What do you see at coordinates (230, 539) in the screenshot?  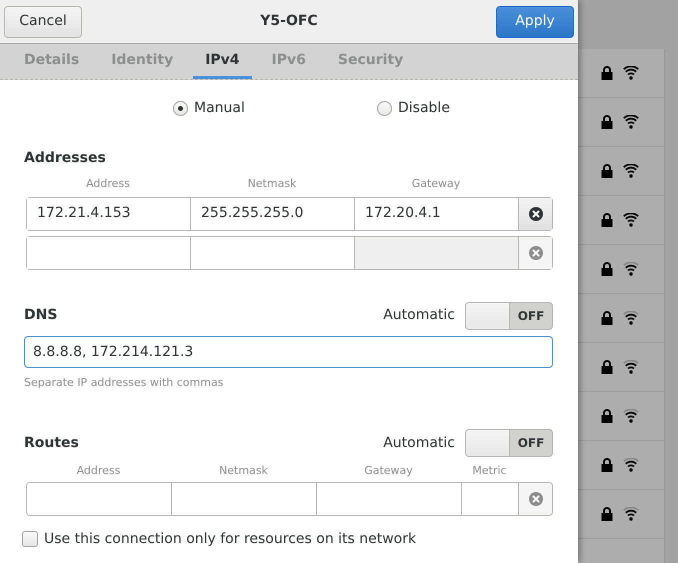 I see `checkbox-label: Use this connection only for resources on its network` at bounding box center [230, 539].